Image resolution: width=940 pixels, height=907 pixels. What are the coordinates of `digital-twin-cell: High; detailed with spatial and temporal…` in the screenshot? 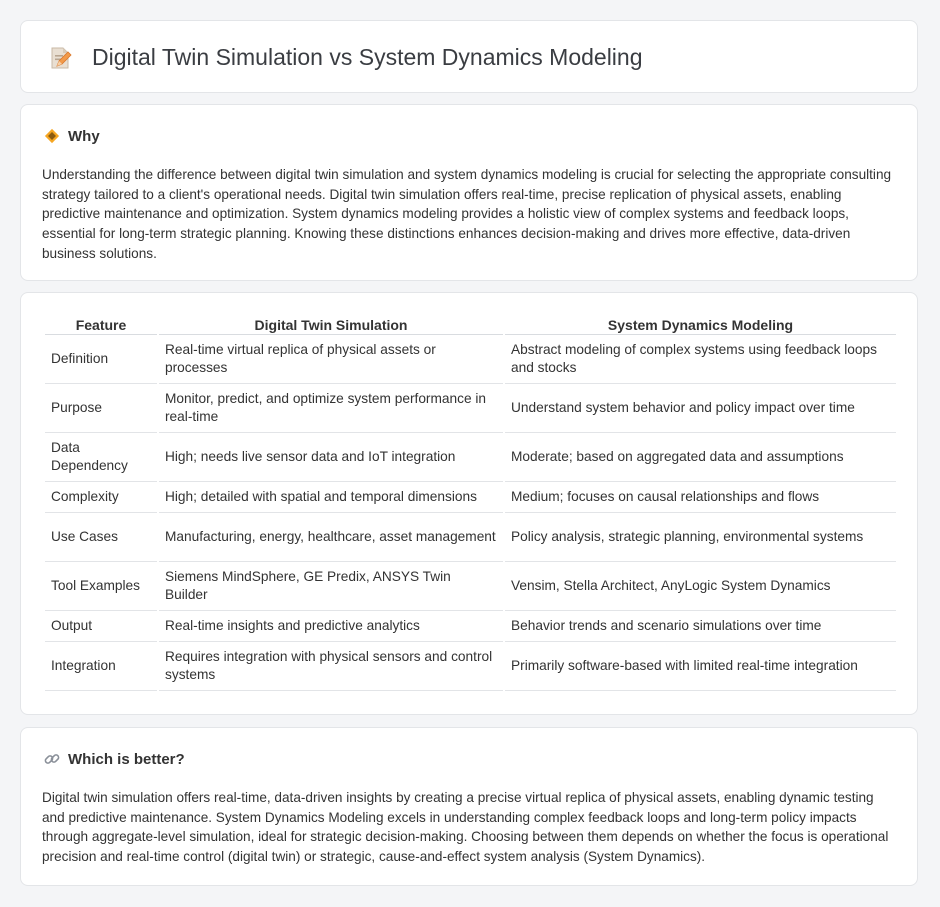 It's located at (331, 497).